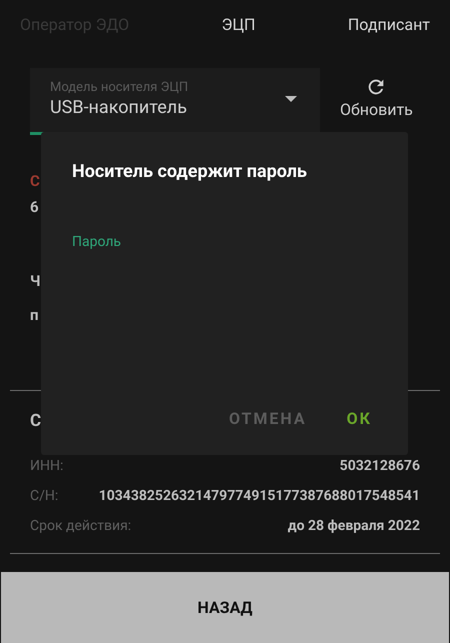 This screenshot has height=643, width=450. What do you see at coordinates (224, 289) in the screenshot?
I see `password-field: Пароль` at bounding box center [224, 289].